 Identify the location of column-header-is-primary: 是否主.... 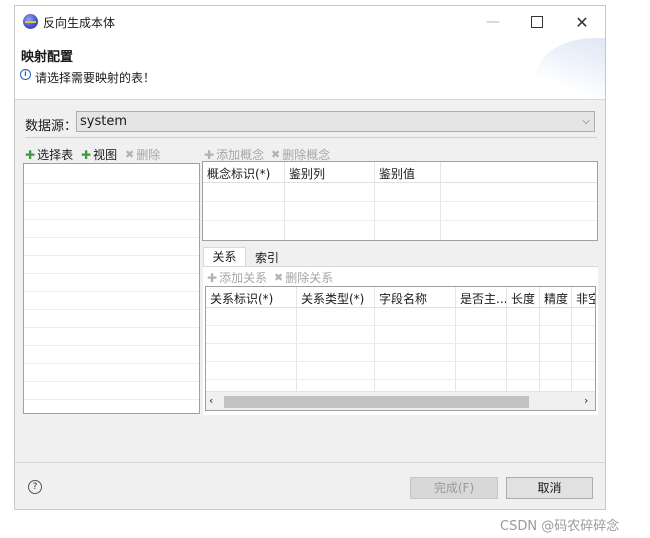
(483, 298).